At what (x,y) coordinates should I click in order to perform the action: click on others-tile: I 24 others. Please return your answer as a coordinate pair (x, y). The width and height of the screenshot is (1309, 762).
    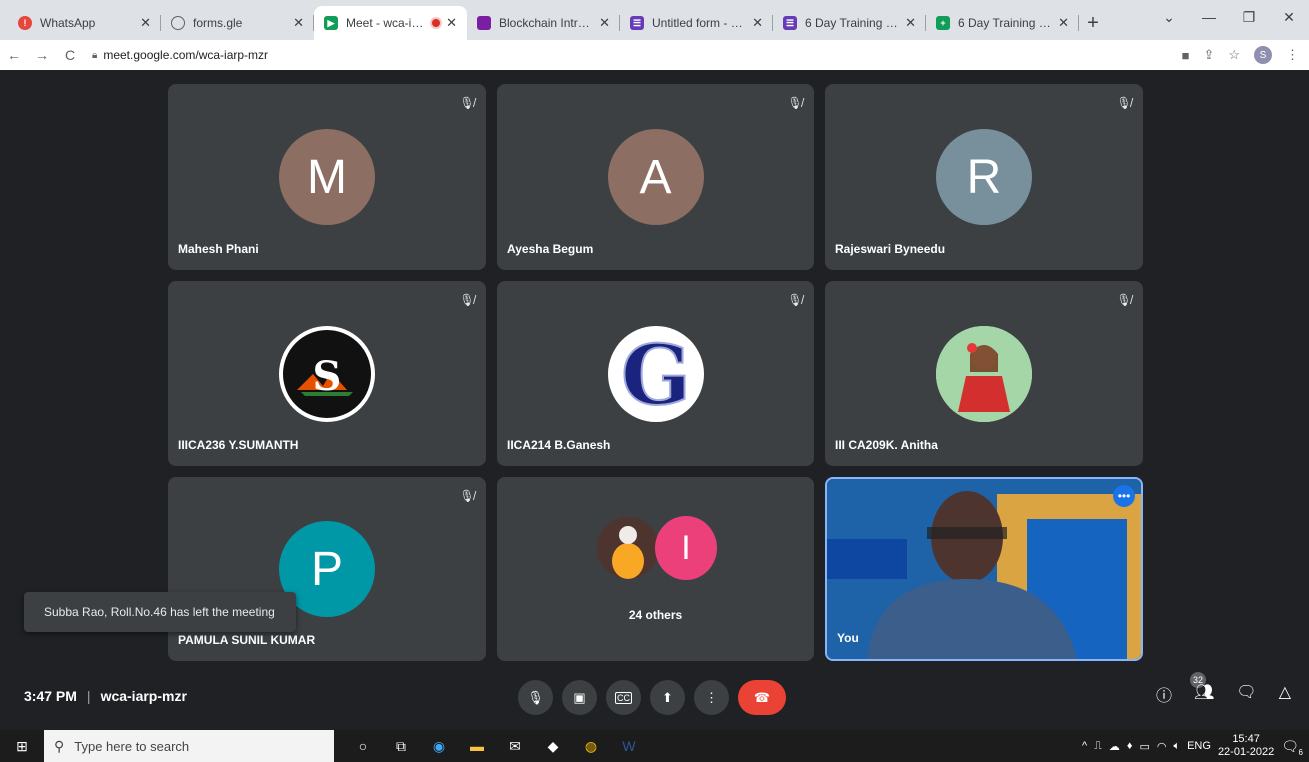
    Looking at the image, I should click on (655, 569).